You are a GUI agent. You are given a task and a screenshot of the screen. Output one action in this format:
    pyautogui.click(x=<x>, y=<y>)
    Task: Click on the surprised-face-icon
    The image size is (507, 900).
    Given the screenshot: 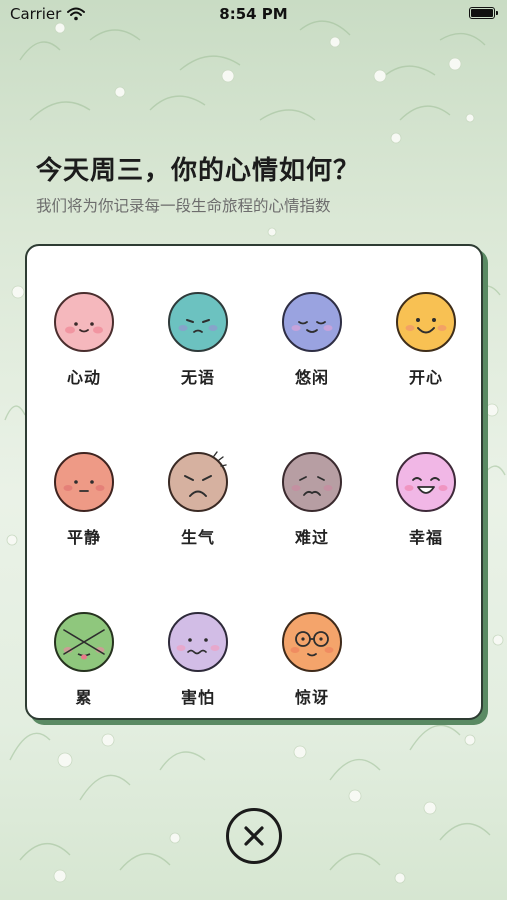 What is the action you would take?
    pyautogui.click(x=312, y=642)
    